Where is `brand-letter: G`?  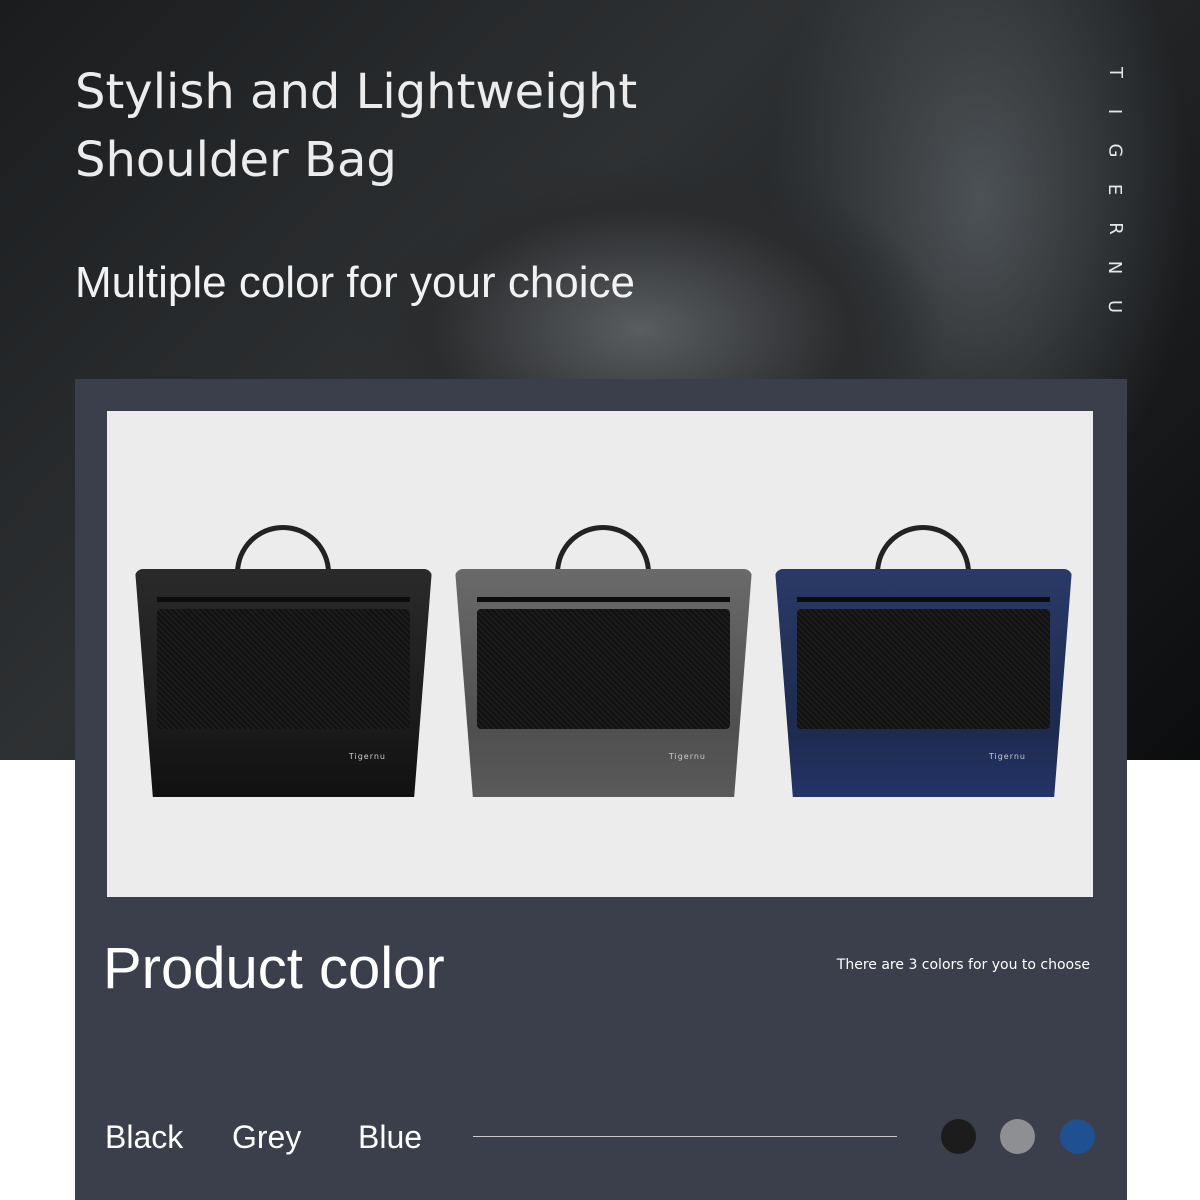 brand-letter: G is located at coordinates (1115, 150).